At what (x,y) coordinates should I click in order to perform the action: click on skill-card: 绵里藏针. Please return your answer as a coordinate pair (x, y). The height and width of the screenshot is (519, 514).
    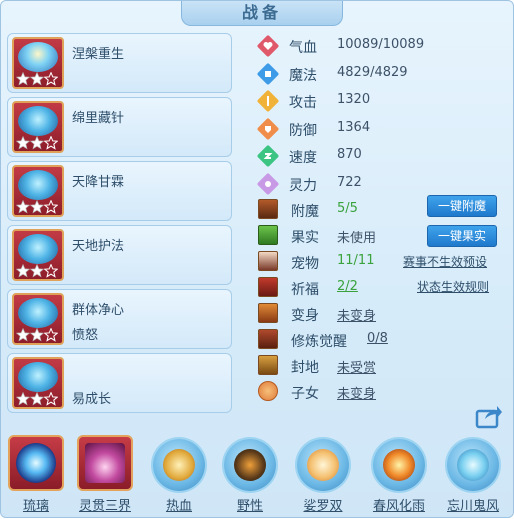
    Looking at the image, I should click on (119, 127).